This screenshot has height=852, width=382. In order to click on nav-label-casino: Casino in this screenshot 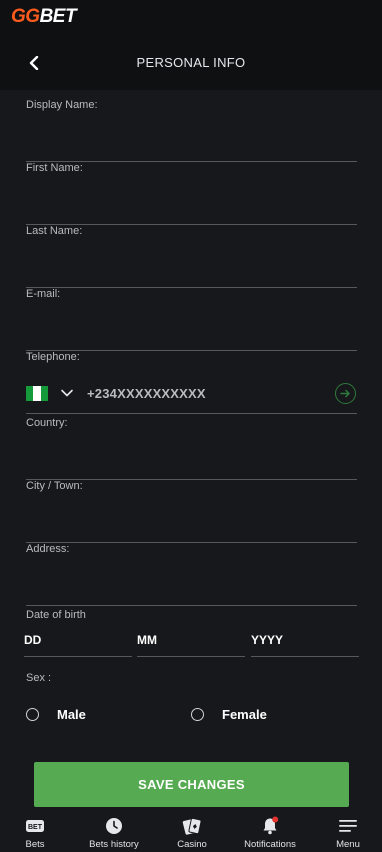, I will do `click(192, 844)`.